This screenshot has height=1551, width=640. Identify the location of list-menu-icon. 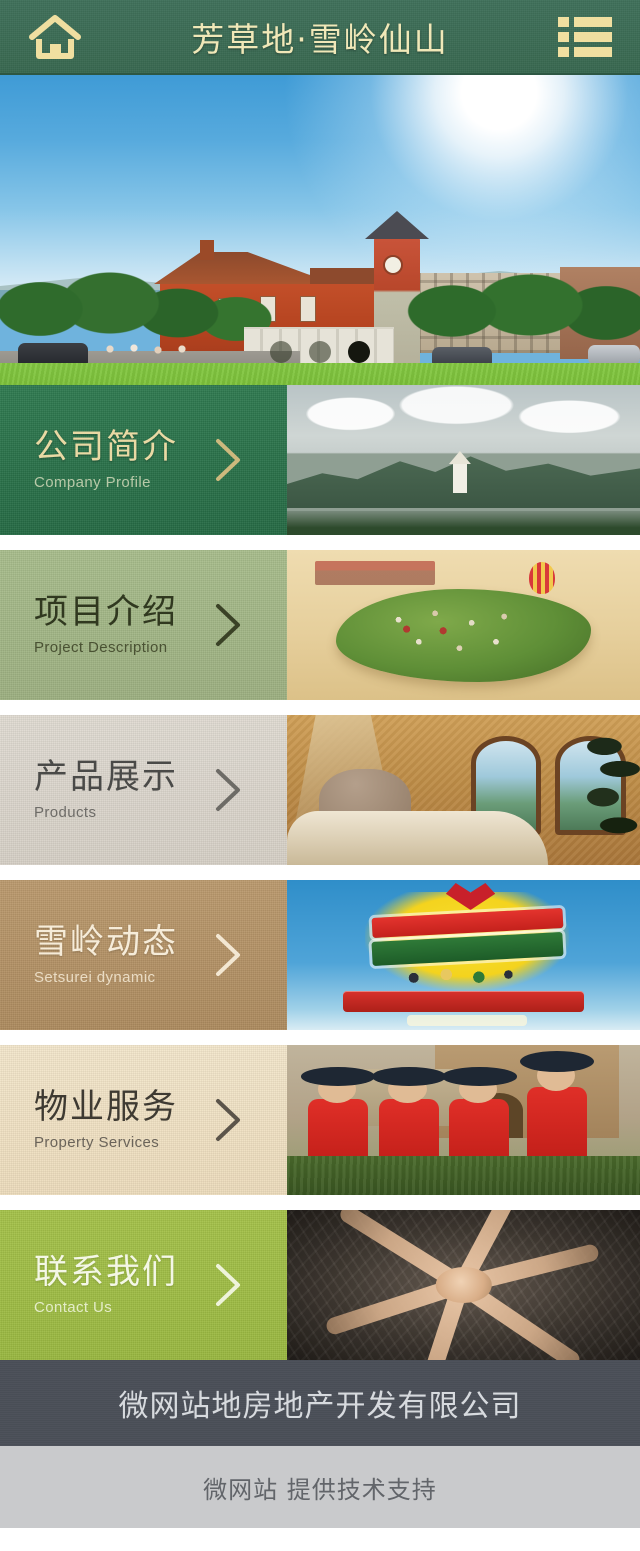
(585, 36).